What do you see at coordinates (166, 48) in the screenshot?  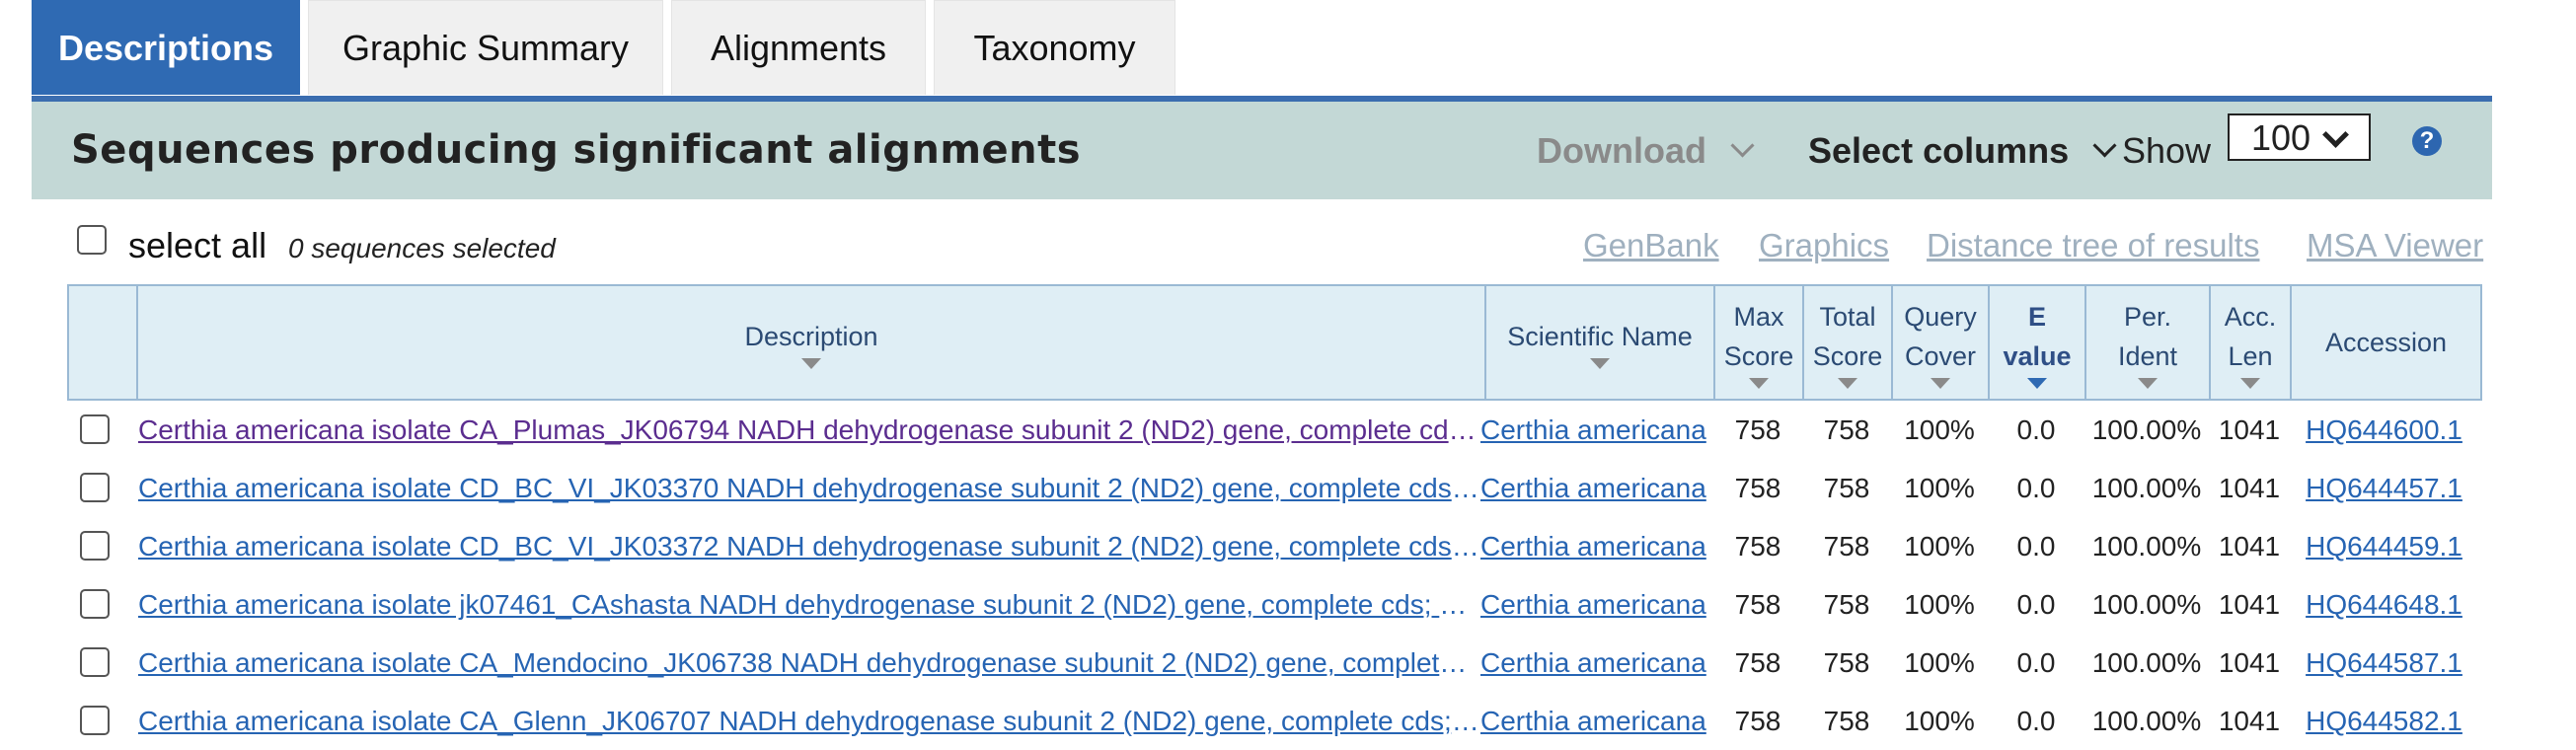 I see `tab-descriptions: Descriptions` at bounding box center [166, 48].